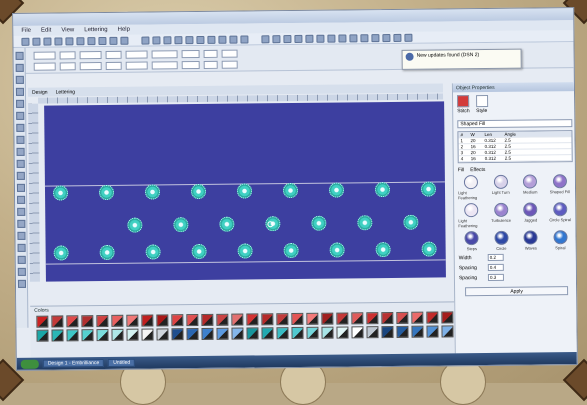 Image resolution: width=587 pixels, height=405 pixels. I want to click on table-row: 4 16 0.312 2.5, so click(515, 159).